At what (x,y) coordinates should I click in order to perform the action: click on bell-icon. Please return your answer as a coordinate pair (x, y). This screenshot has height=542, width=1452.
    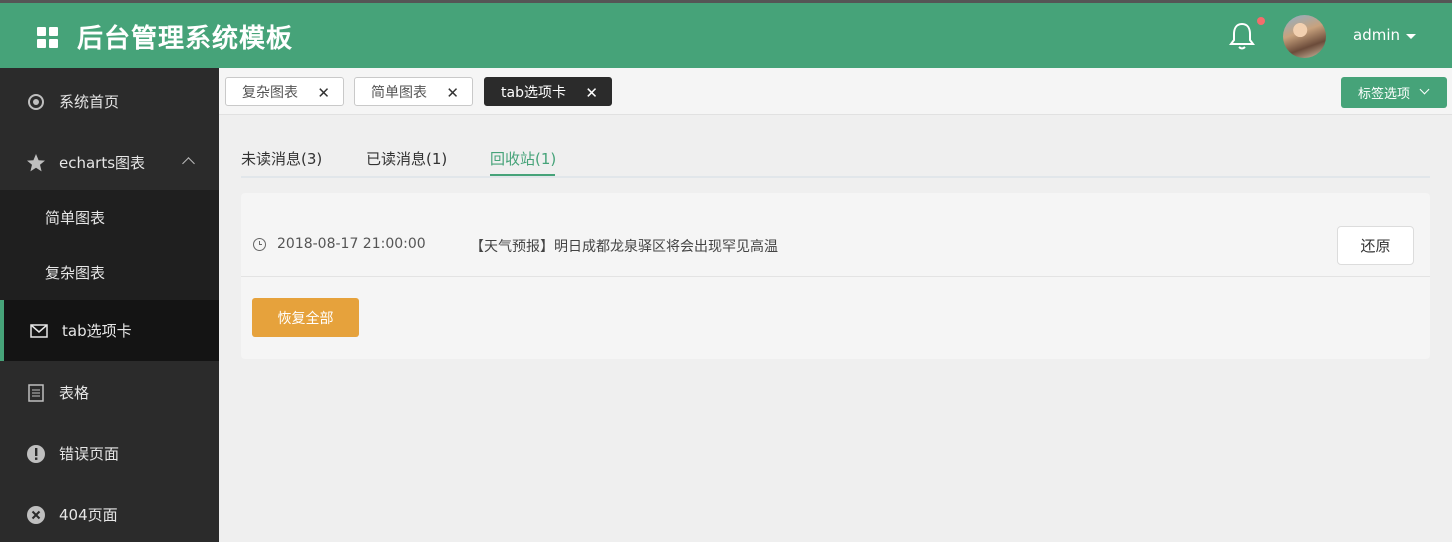
    Looking at the image, I should click on (1242, 36).